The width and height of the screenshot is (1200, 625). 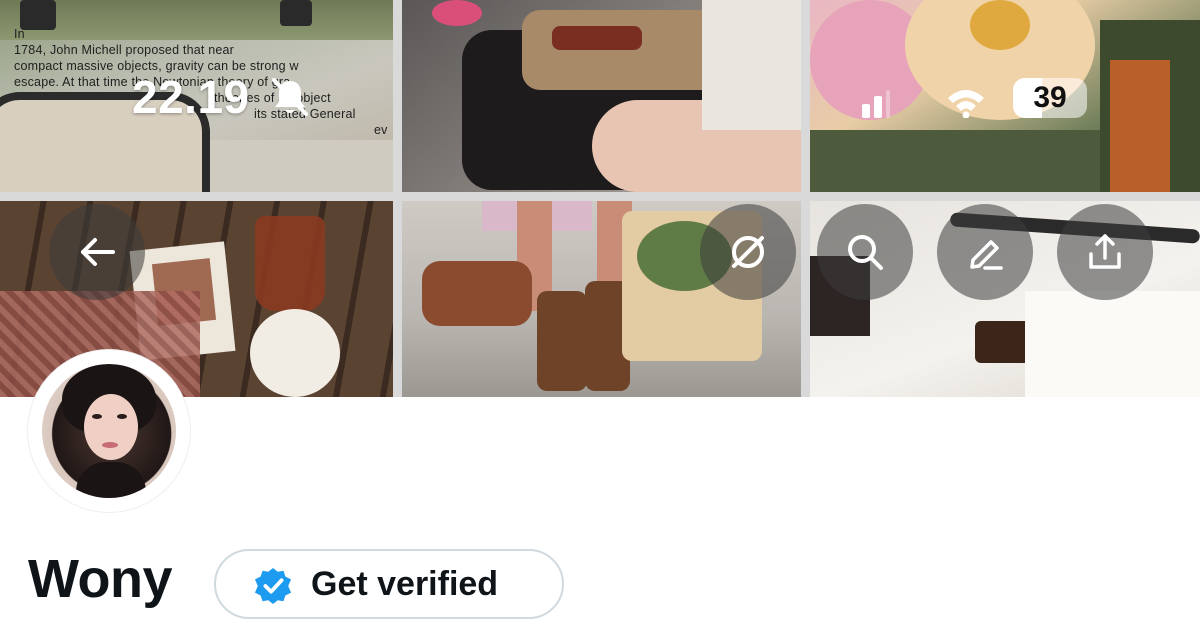 I want to click on grok-button, so click(x=748, y=252).